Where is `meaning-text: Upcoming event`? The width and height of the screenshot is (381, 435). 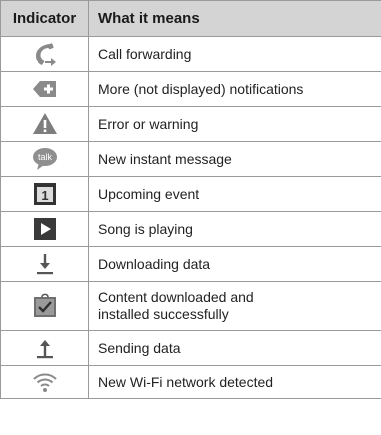 meaning-text: Upcoming event is located at coordinates (234, 194).